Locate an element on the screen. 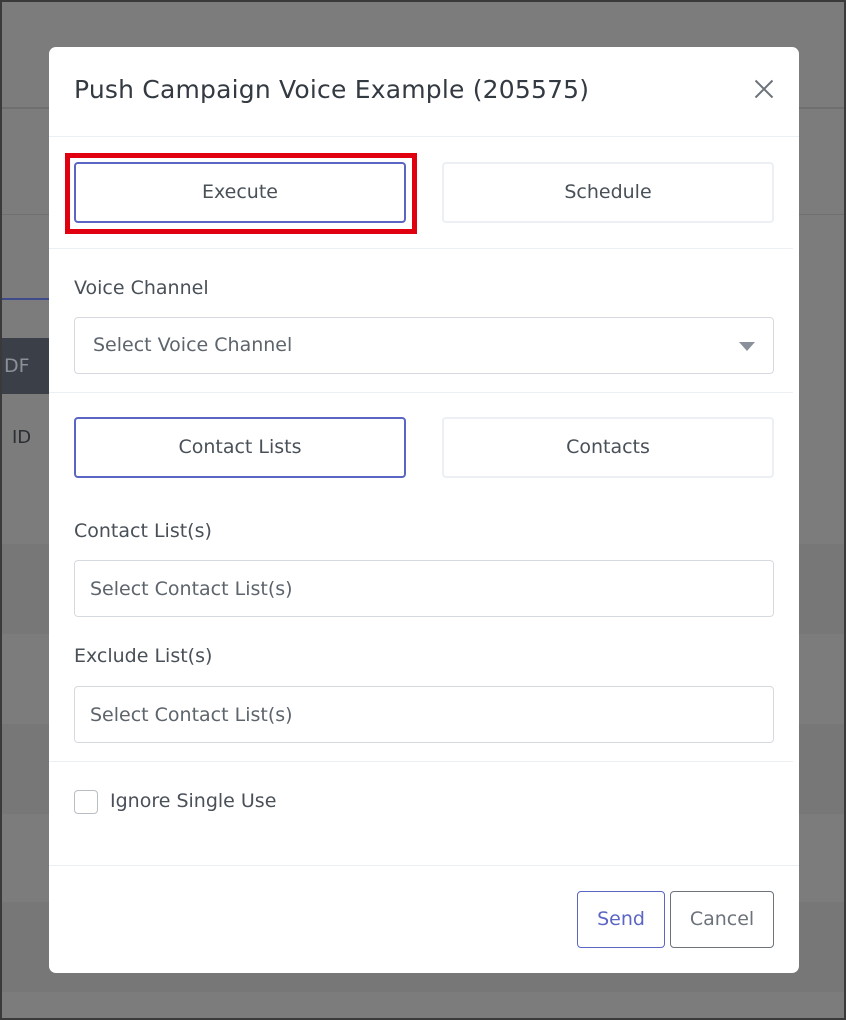 Image resolution: width=846 pixels, height=1020 pixels. send-button: Send is located at coordinates (621, 919).